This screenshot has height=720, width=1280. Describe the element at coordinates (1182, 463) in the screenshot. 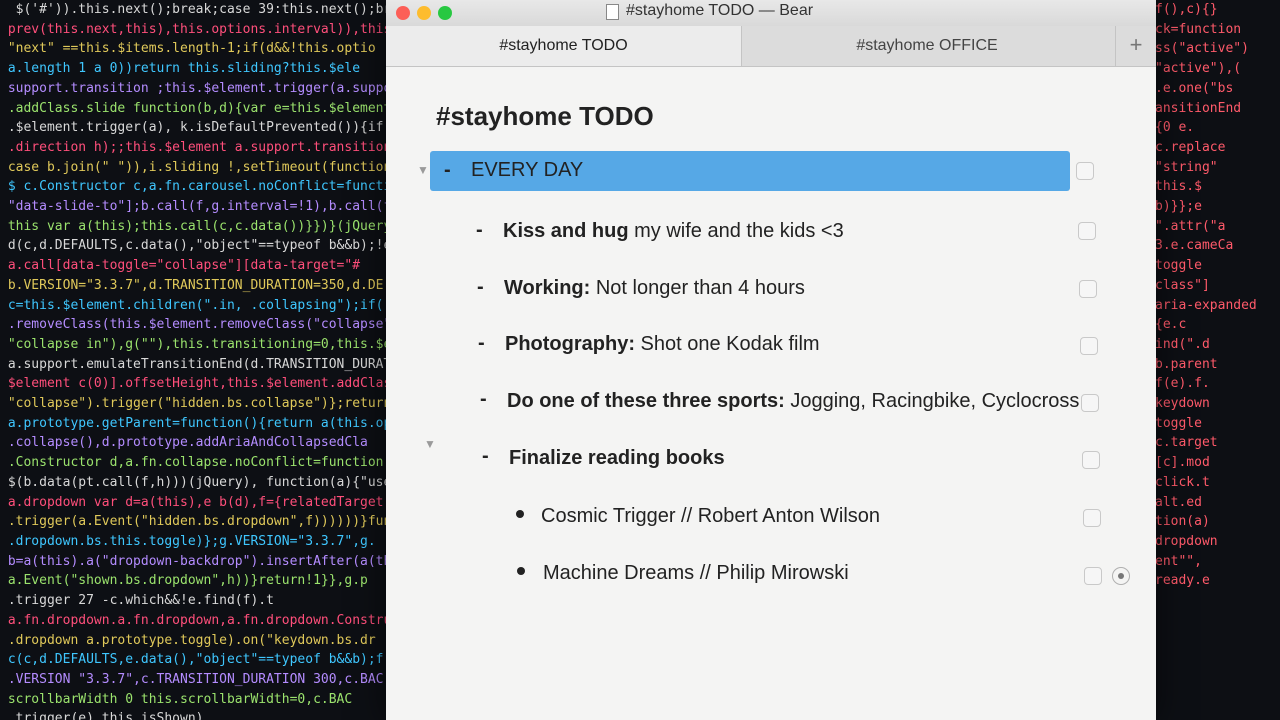

I see `code-line: [c].mod` at that location.